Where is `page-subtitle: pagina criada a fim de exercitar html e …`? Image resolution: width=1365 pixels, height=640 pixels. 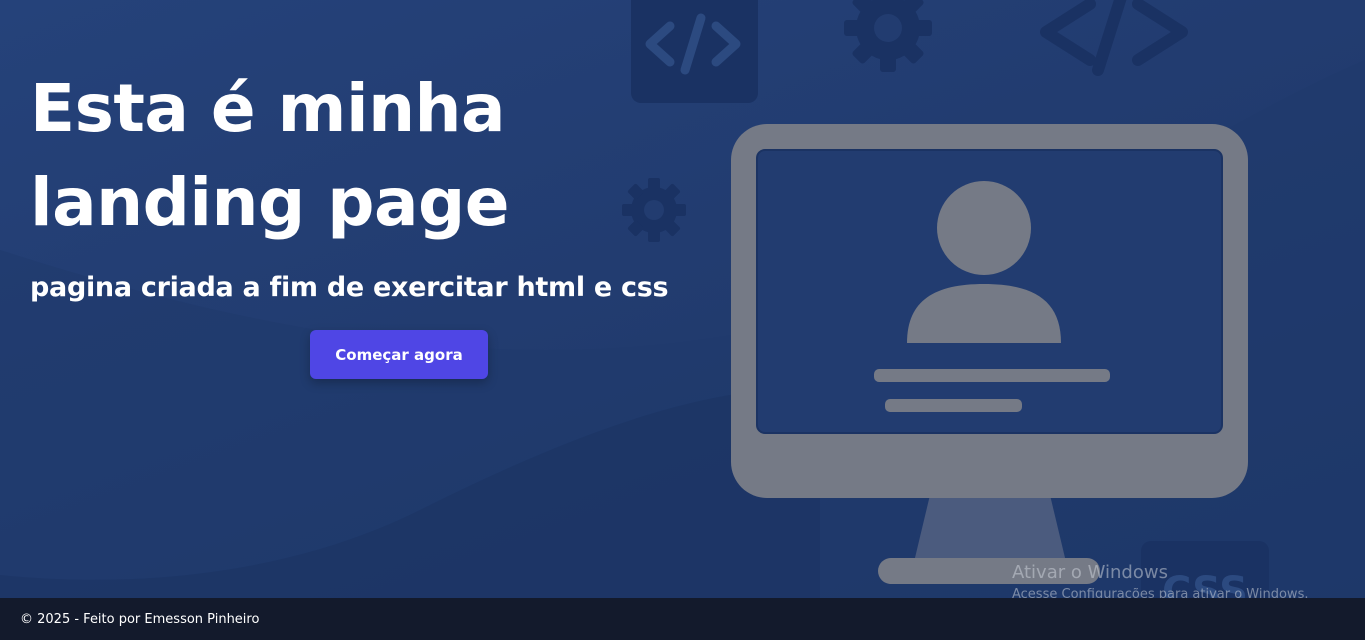 page-subtitle: pagina criada a fim de exercitar html e … is located at coordinates (349, 287).